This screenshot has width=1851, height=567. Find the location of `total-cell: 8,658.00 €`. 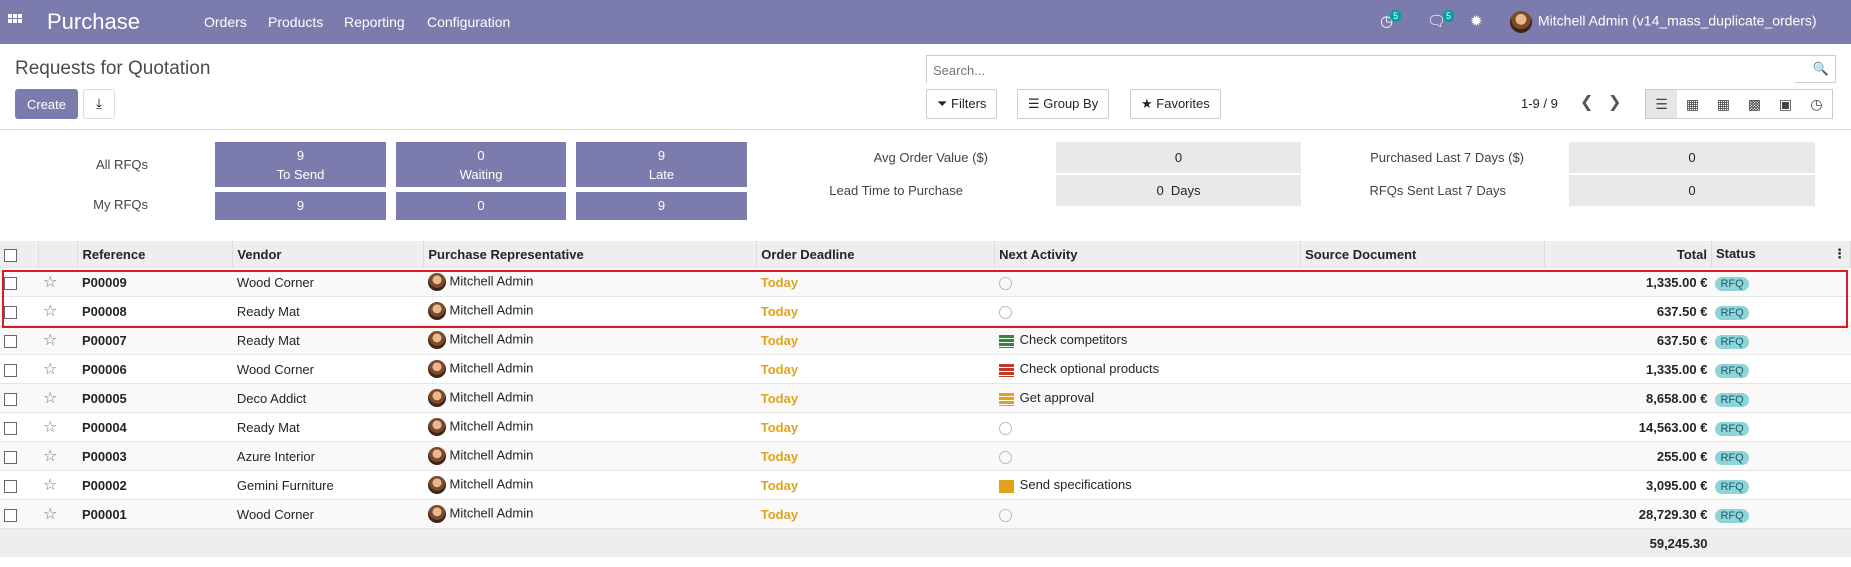

total-cell: 8,658.00 € is located at coordinates (1628, 398).